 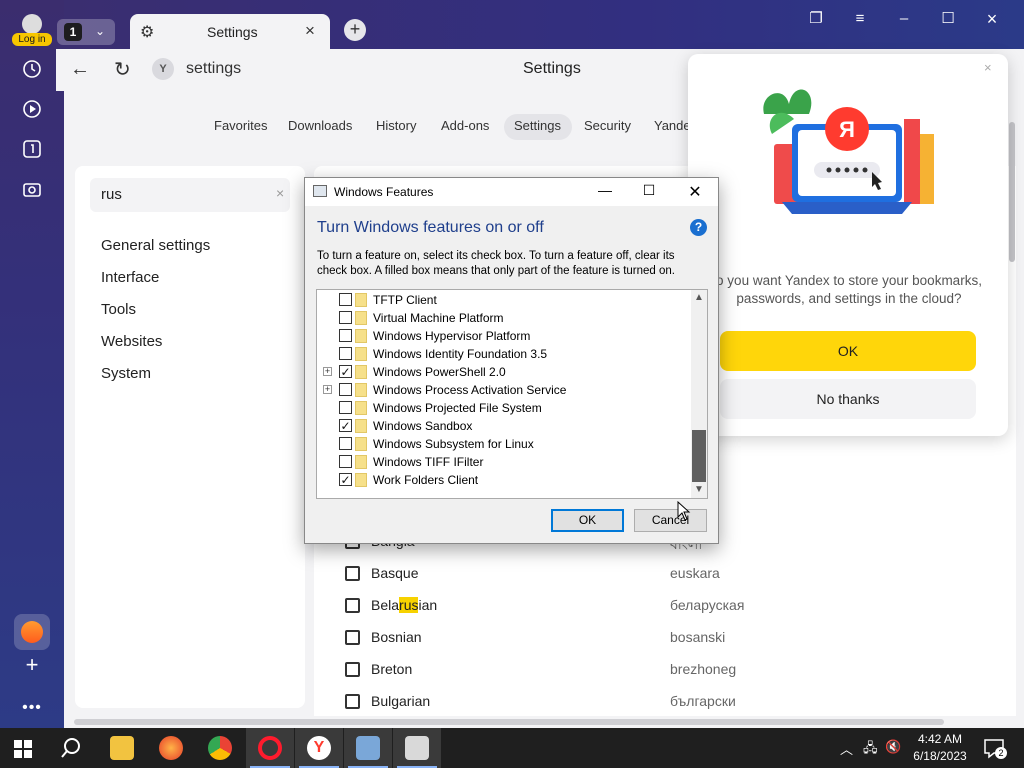 I want to click on clear-search-icon: ×, so click(x=280, y=193).